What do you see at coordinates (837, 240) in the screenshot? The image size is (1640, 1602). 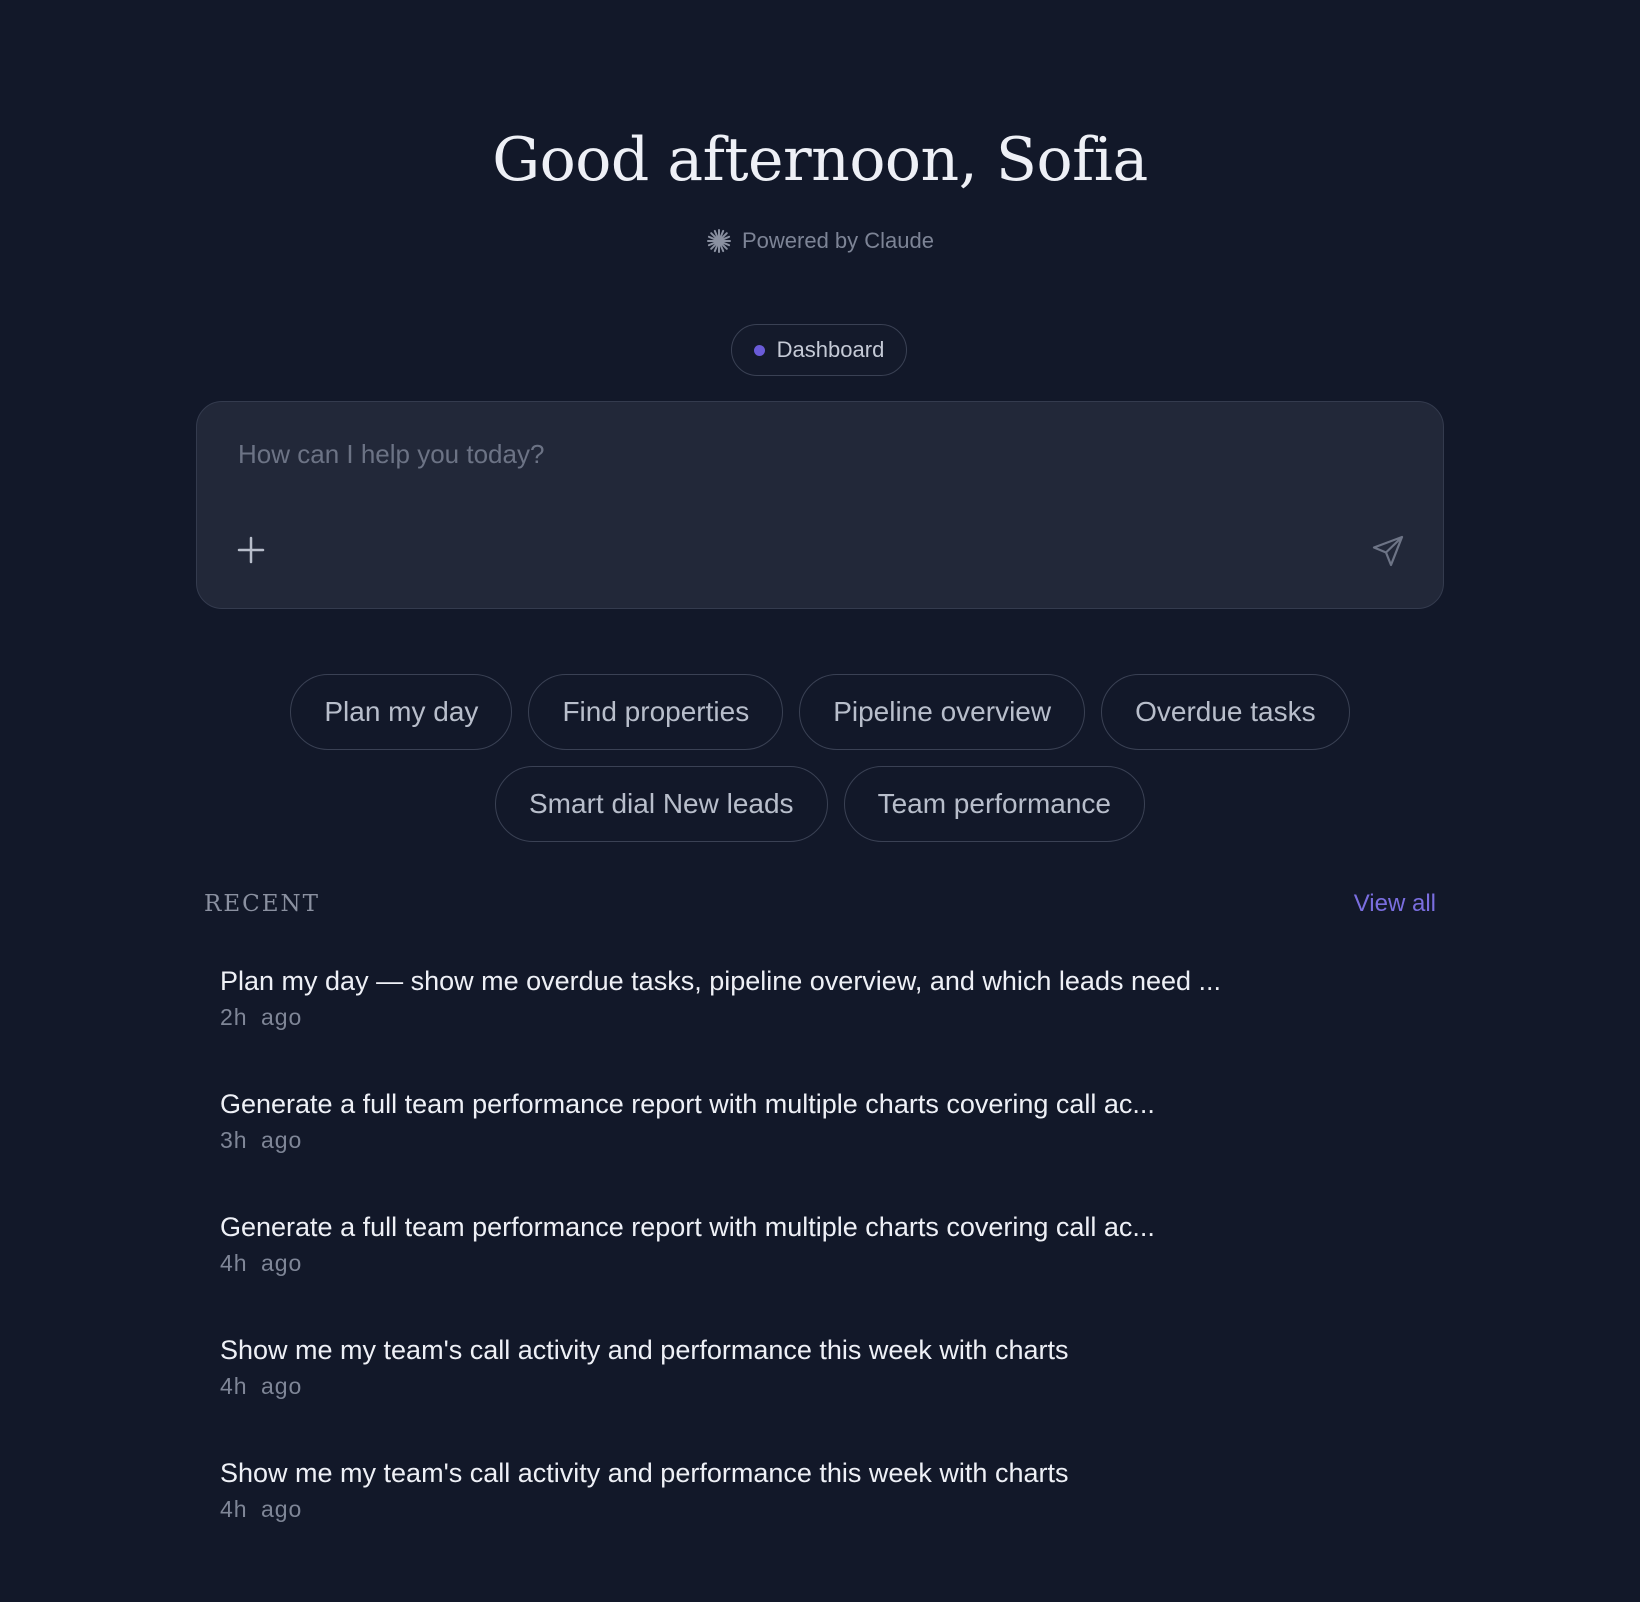 I see `powered-by-label: Powered by Claude` at bounding box center [837, 240].